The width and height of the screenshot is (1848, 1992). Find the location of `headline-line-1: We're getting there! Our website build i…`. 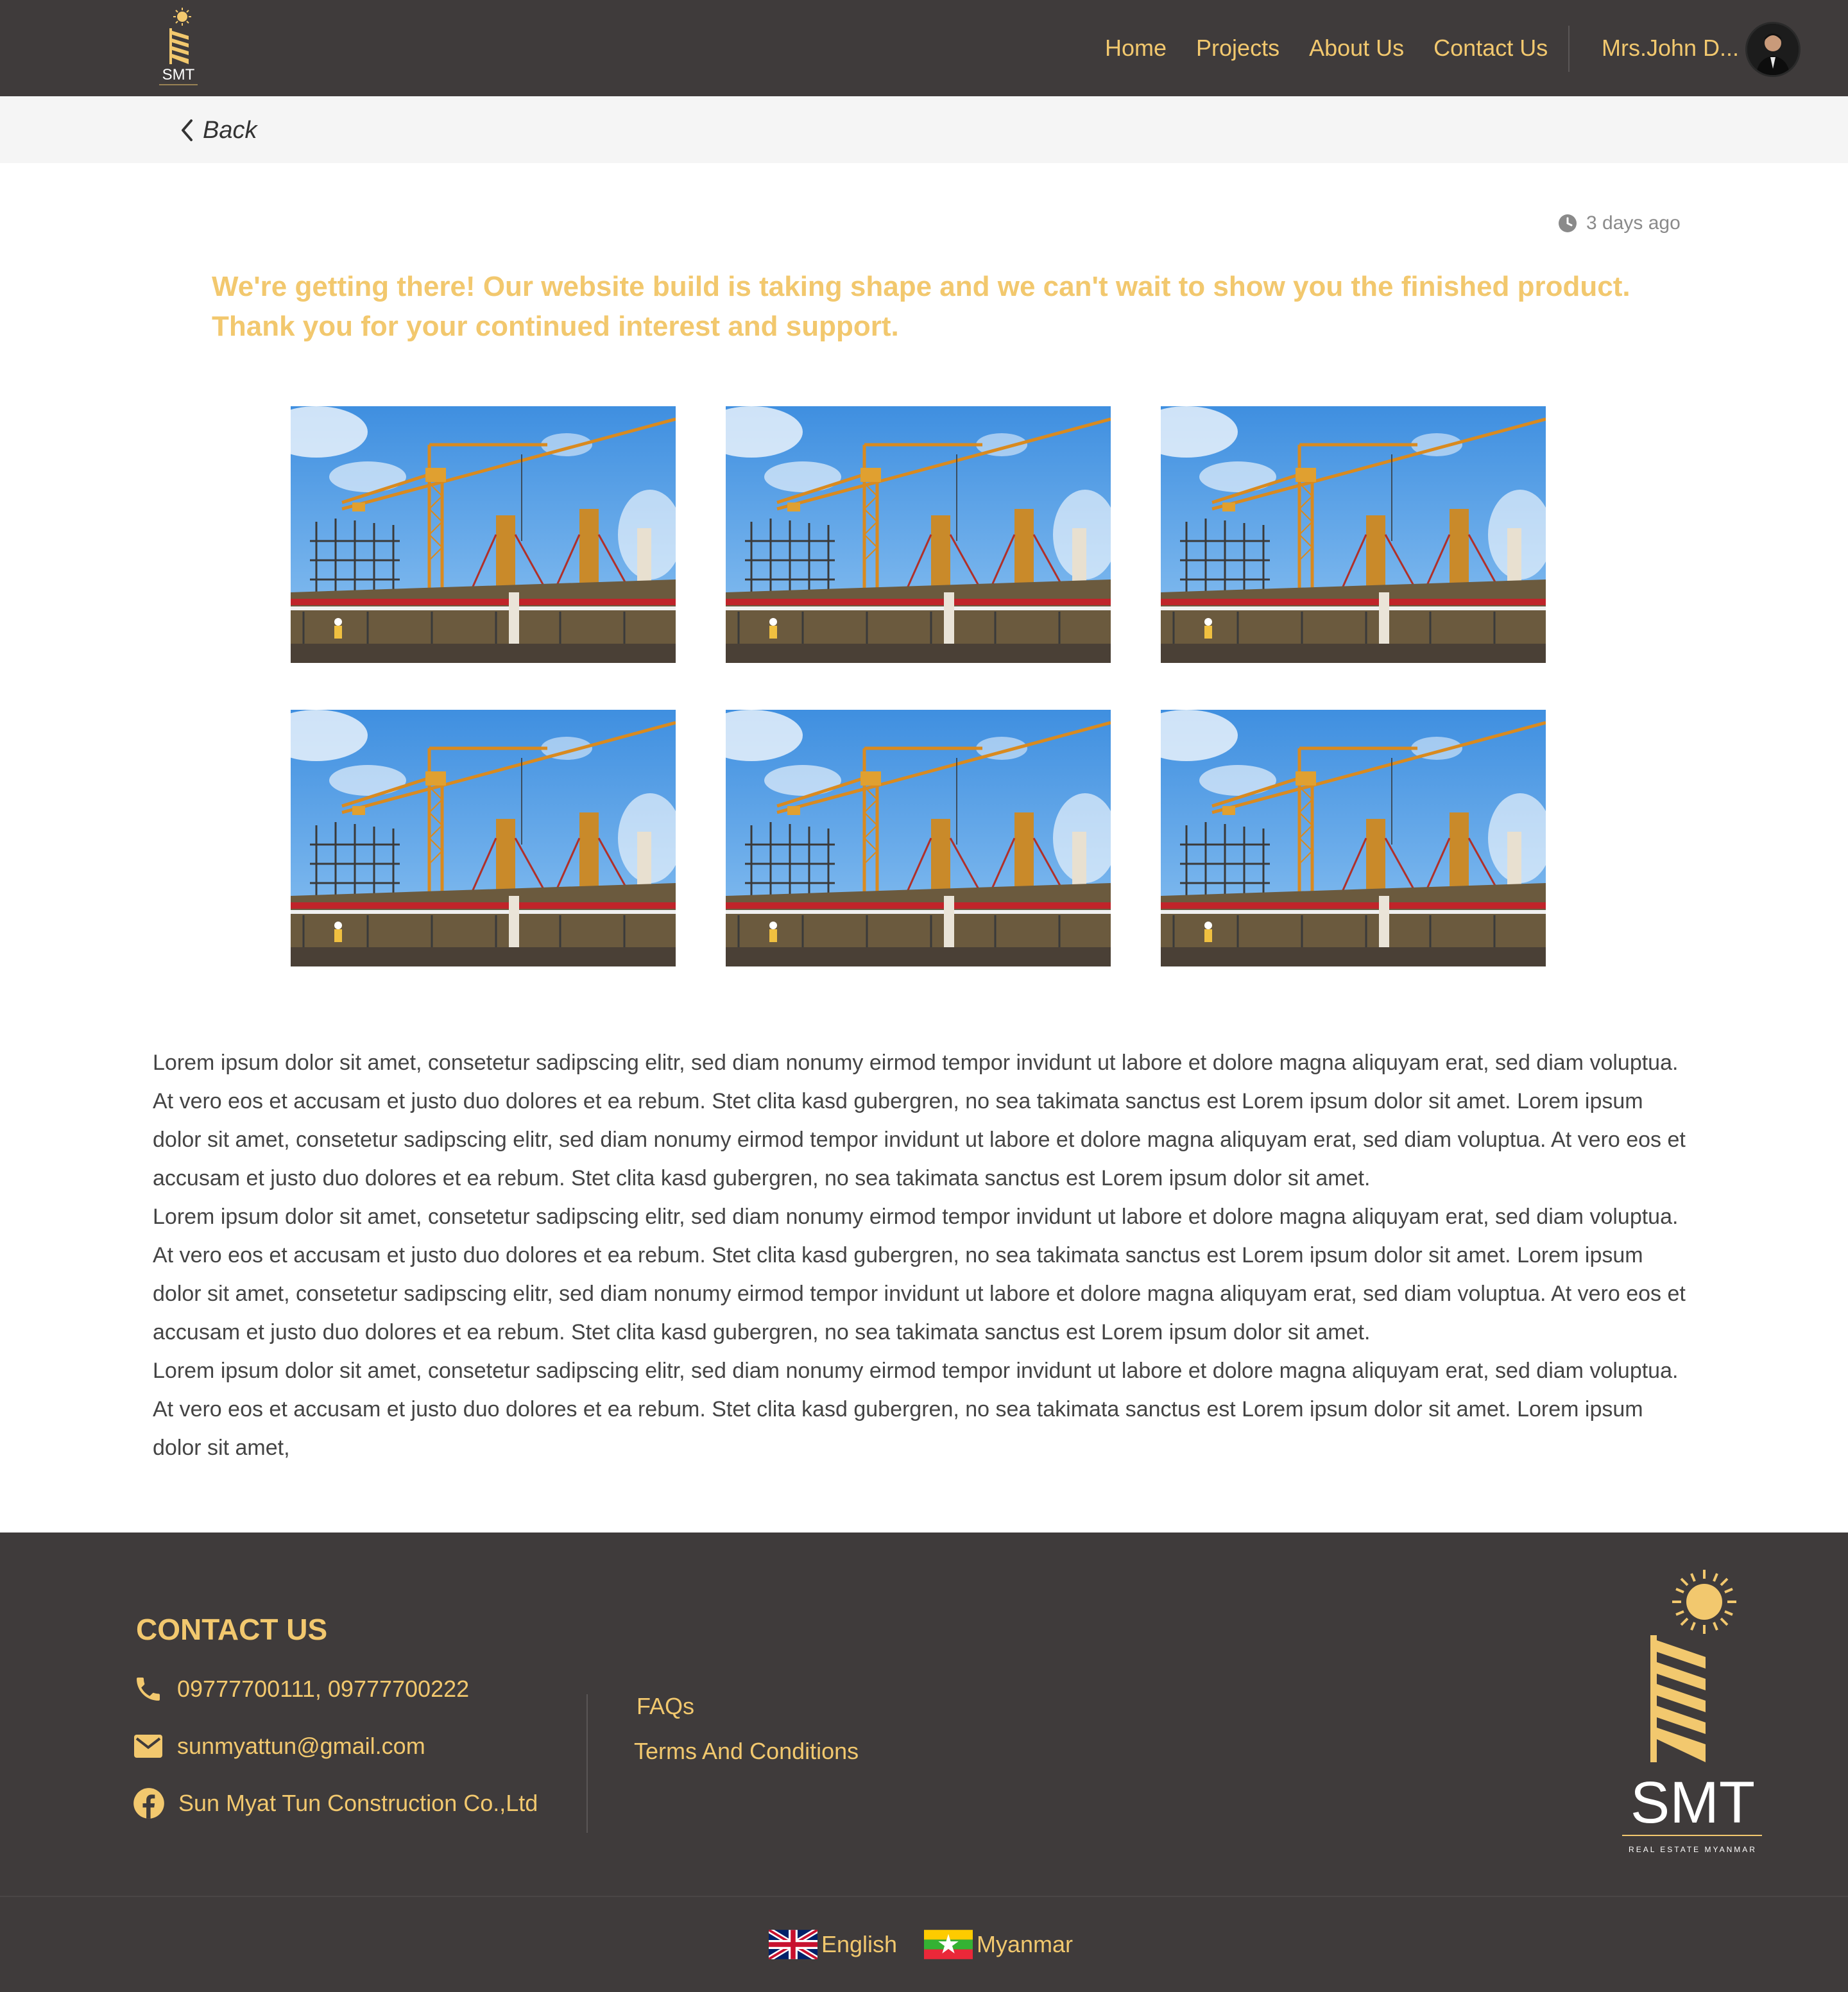

headline-line-1: We're getting there! Our website build i… is located at coordinates (921, 287).